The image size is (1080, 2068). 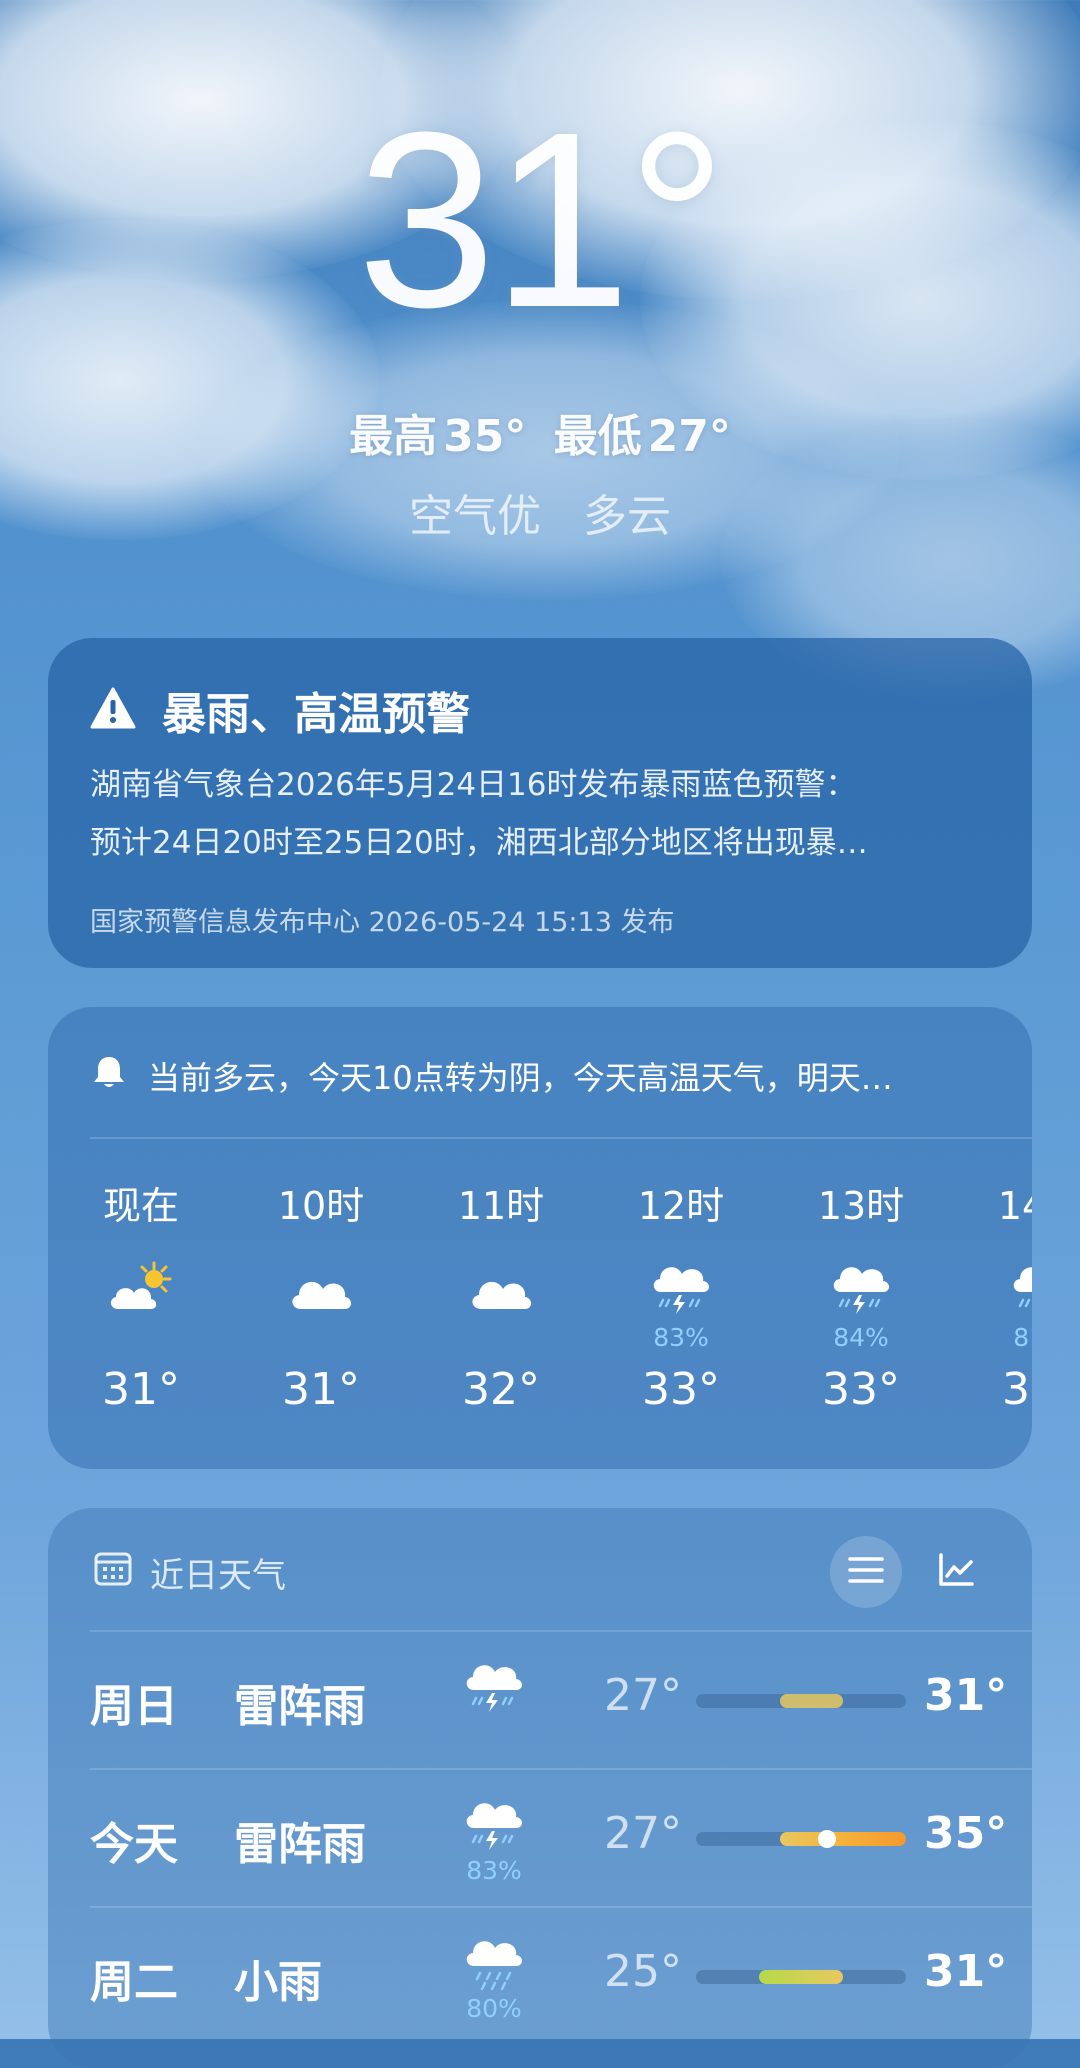 I want to click on hour-label: 14时, so click(x=1014, y=1206).